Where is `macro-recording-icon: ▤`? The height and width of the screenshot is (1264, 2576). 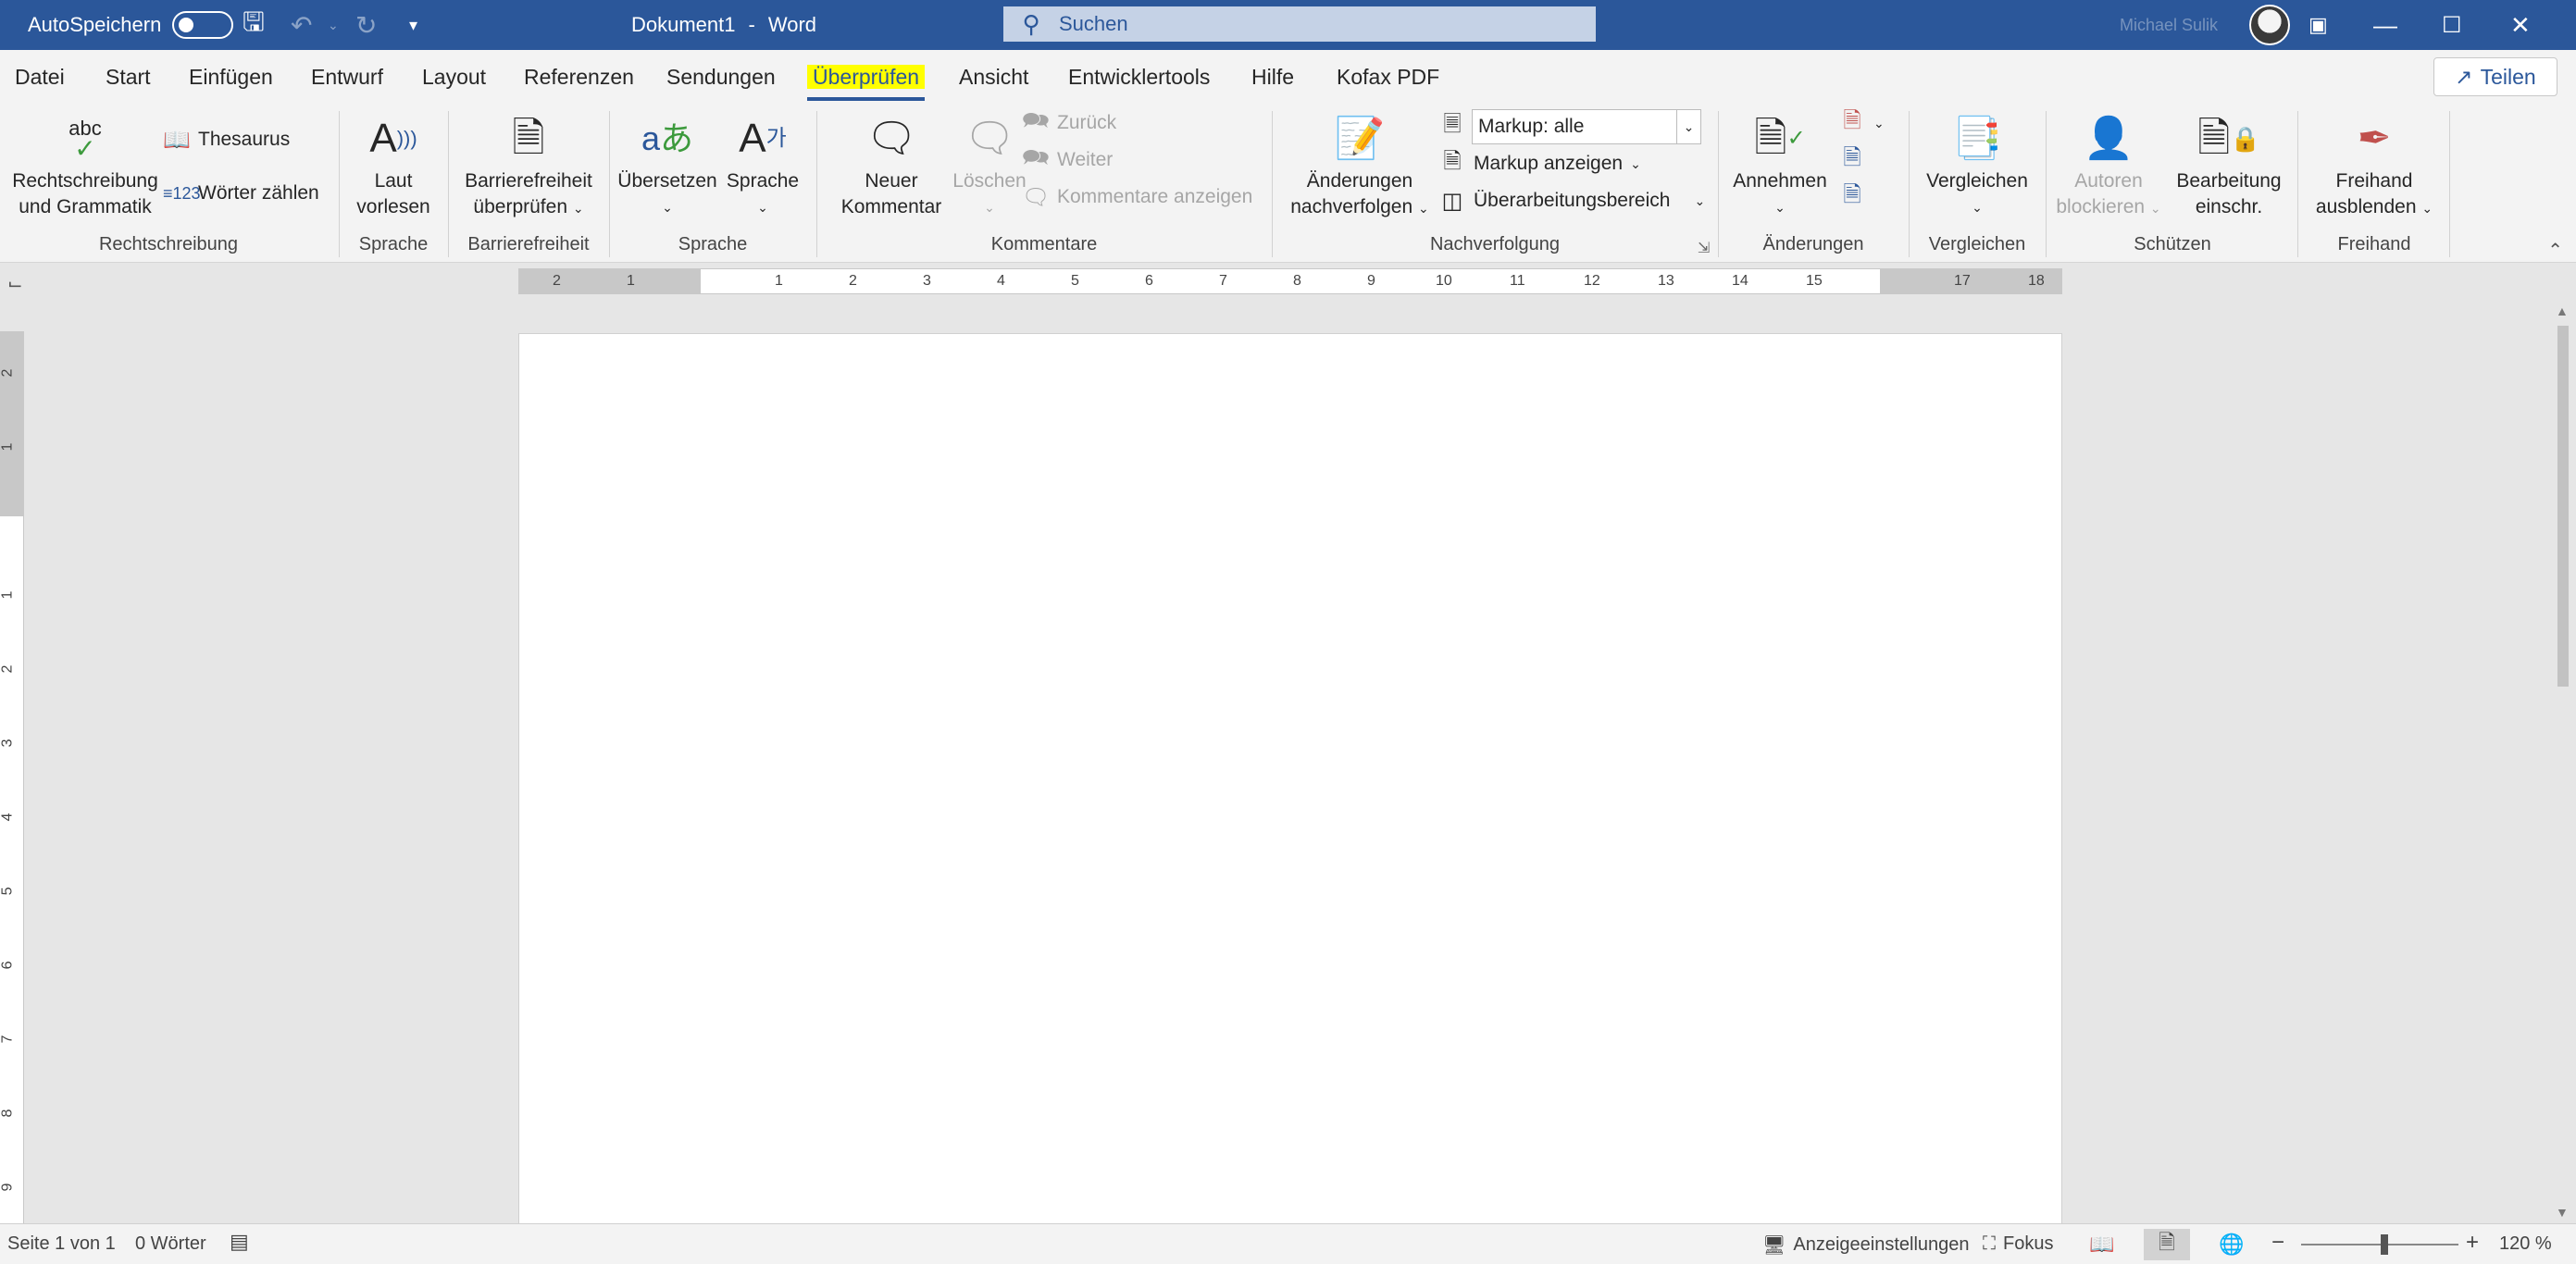
macro-recording-icon: ▤ is located at coordinates (239, 1242).